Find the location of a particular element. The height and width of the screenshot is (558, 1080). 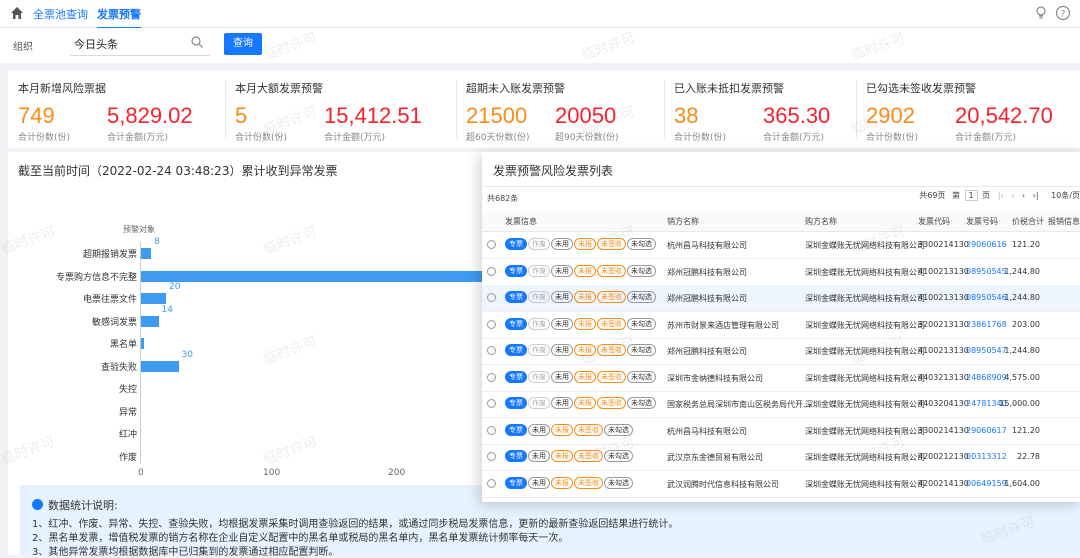

chart-category-label: 专票购方信息不完整 is located at coordinates (96, 277).